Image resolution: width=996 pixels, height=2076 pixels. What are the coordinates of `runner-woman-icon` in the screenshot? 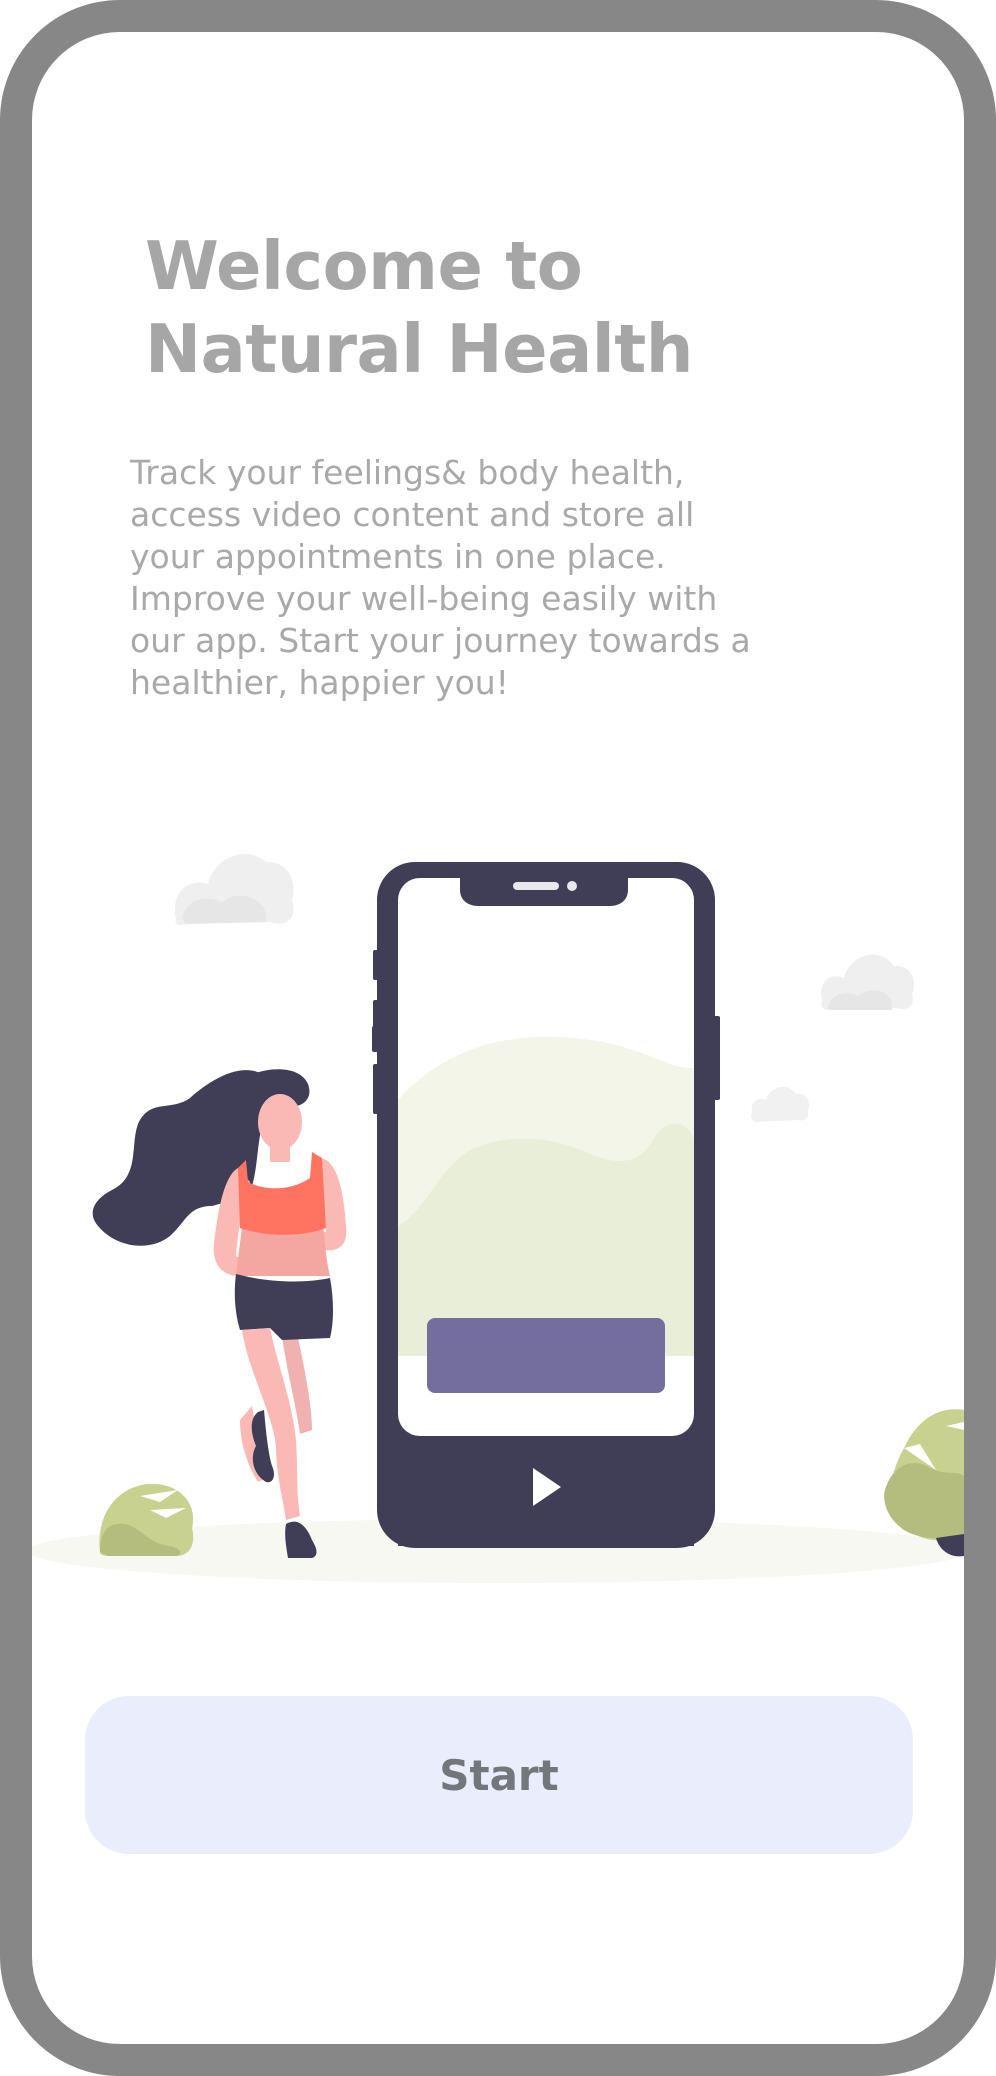 It's located at (219, 1313).